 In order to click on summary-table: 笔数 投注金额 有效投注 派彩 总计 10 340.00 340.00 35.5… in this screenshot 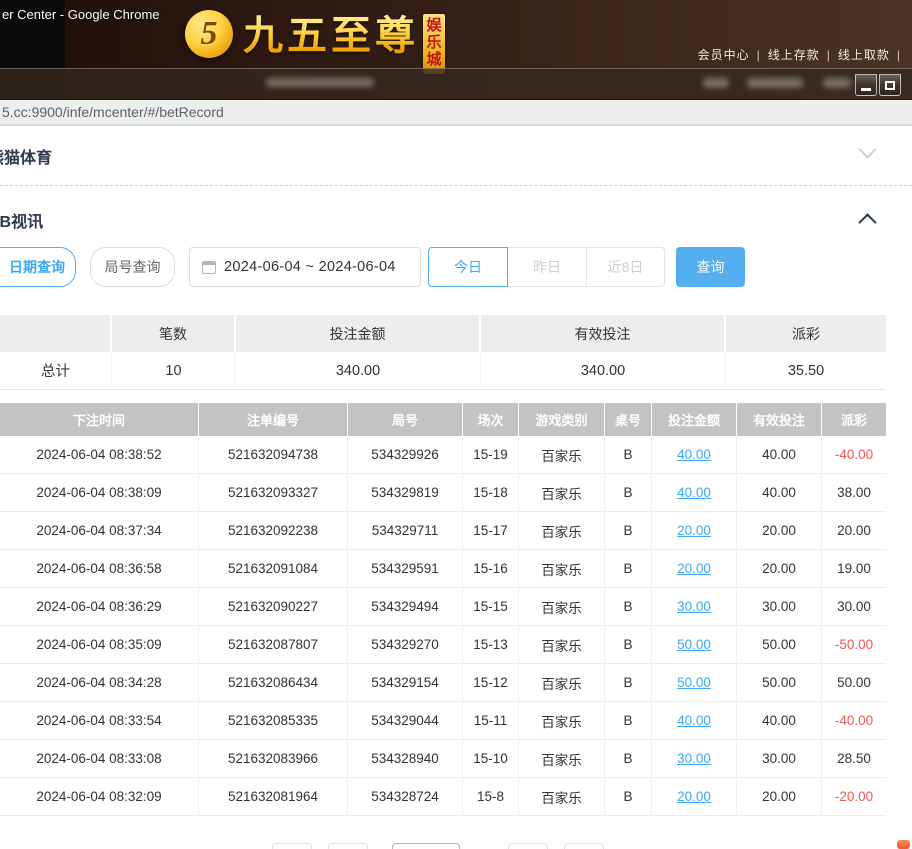, I will do `click(443, 352)`.